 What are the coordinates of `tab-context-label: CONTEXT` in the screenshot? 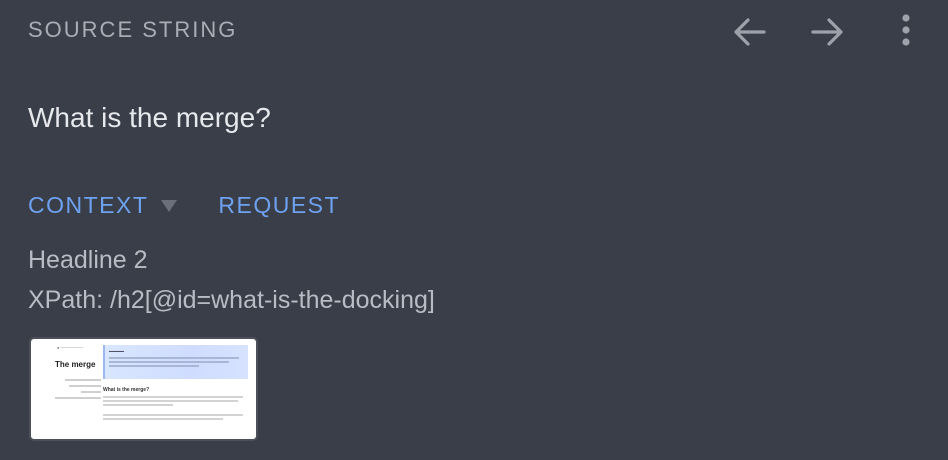 It's located at (88, 205).